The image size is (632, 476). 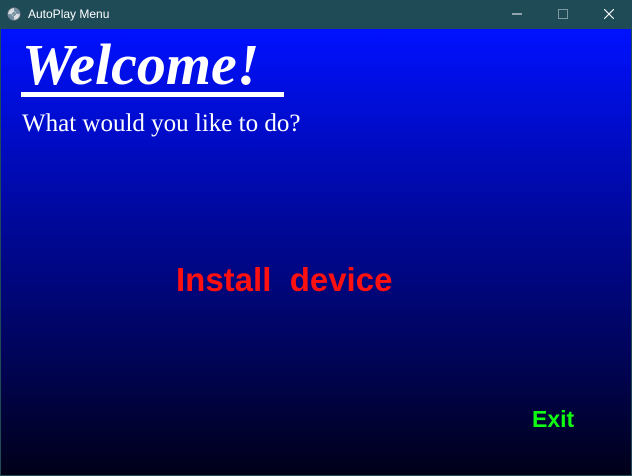 I want to click on maximize-button, so click(x=563, y=14).